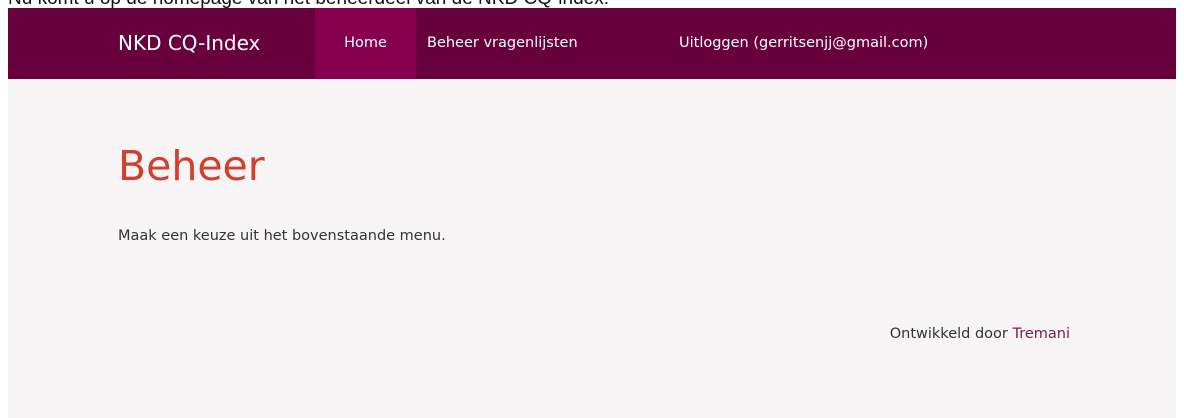 The width and height of the screenshot is (1184, 418). What do you see at coordinates (502, 43) in the screenshot?
I see `nav-item-beheer-vragenlijsten: Beheer vragenlijsten` at bounding box center [502, 43].